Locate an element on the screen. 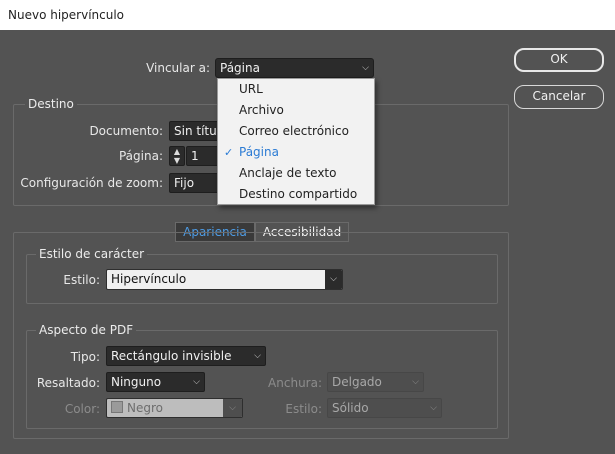  window-title-bar: Nuevo hipervínculo is located at coordinates (307, 15).